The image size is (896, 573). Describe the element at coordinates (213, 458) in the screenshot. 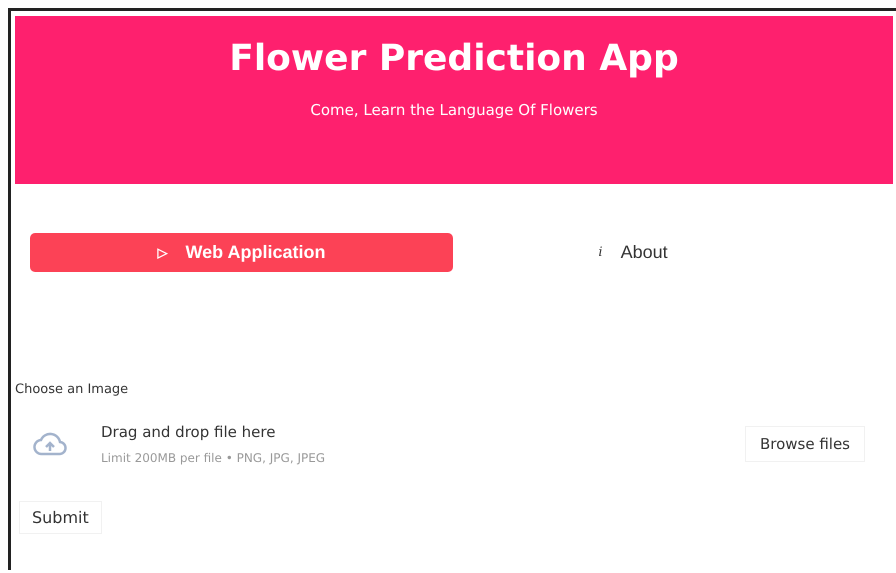

I see `file-limit-hint: Limit 200MB per file • PNG, JPG, JPEG` at that location.